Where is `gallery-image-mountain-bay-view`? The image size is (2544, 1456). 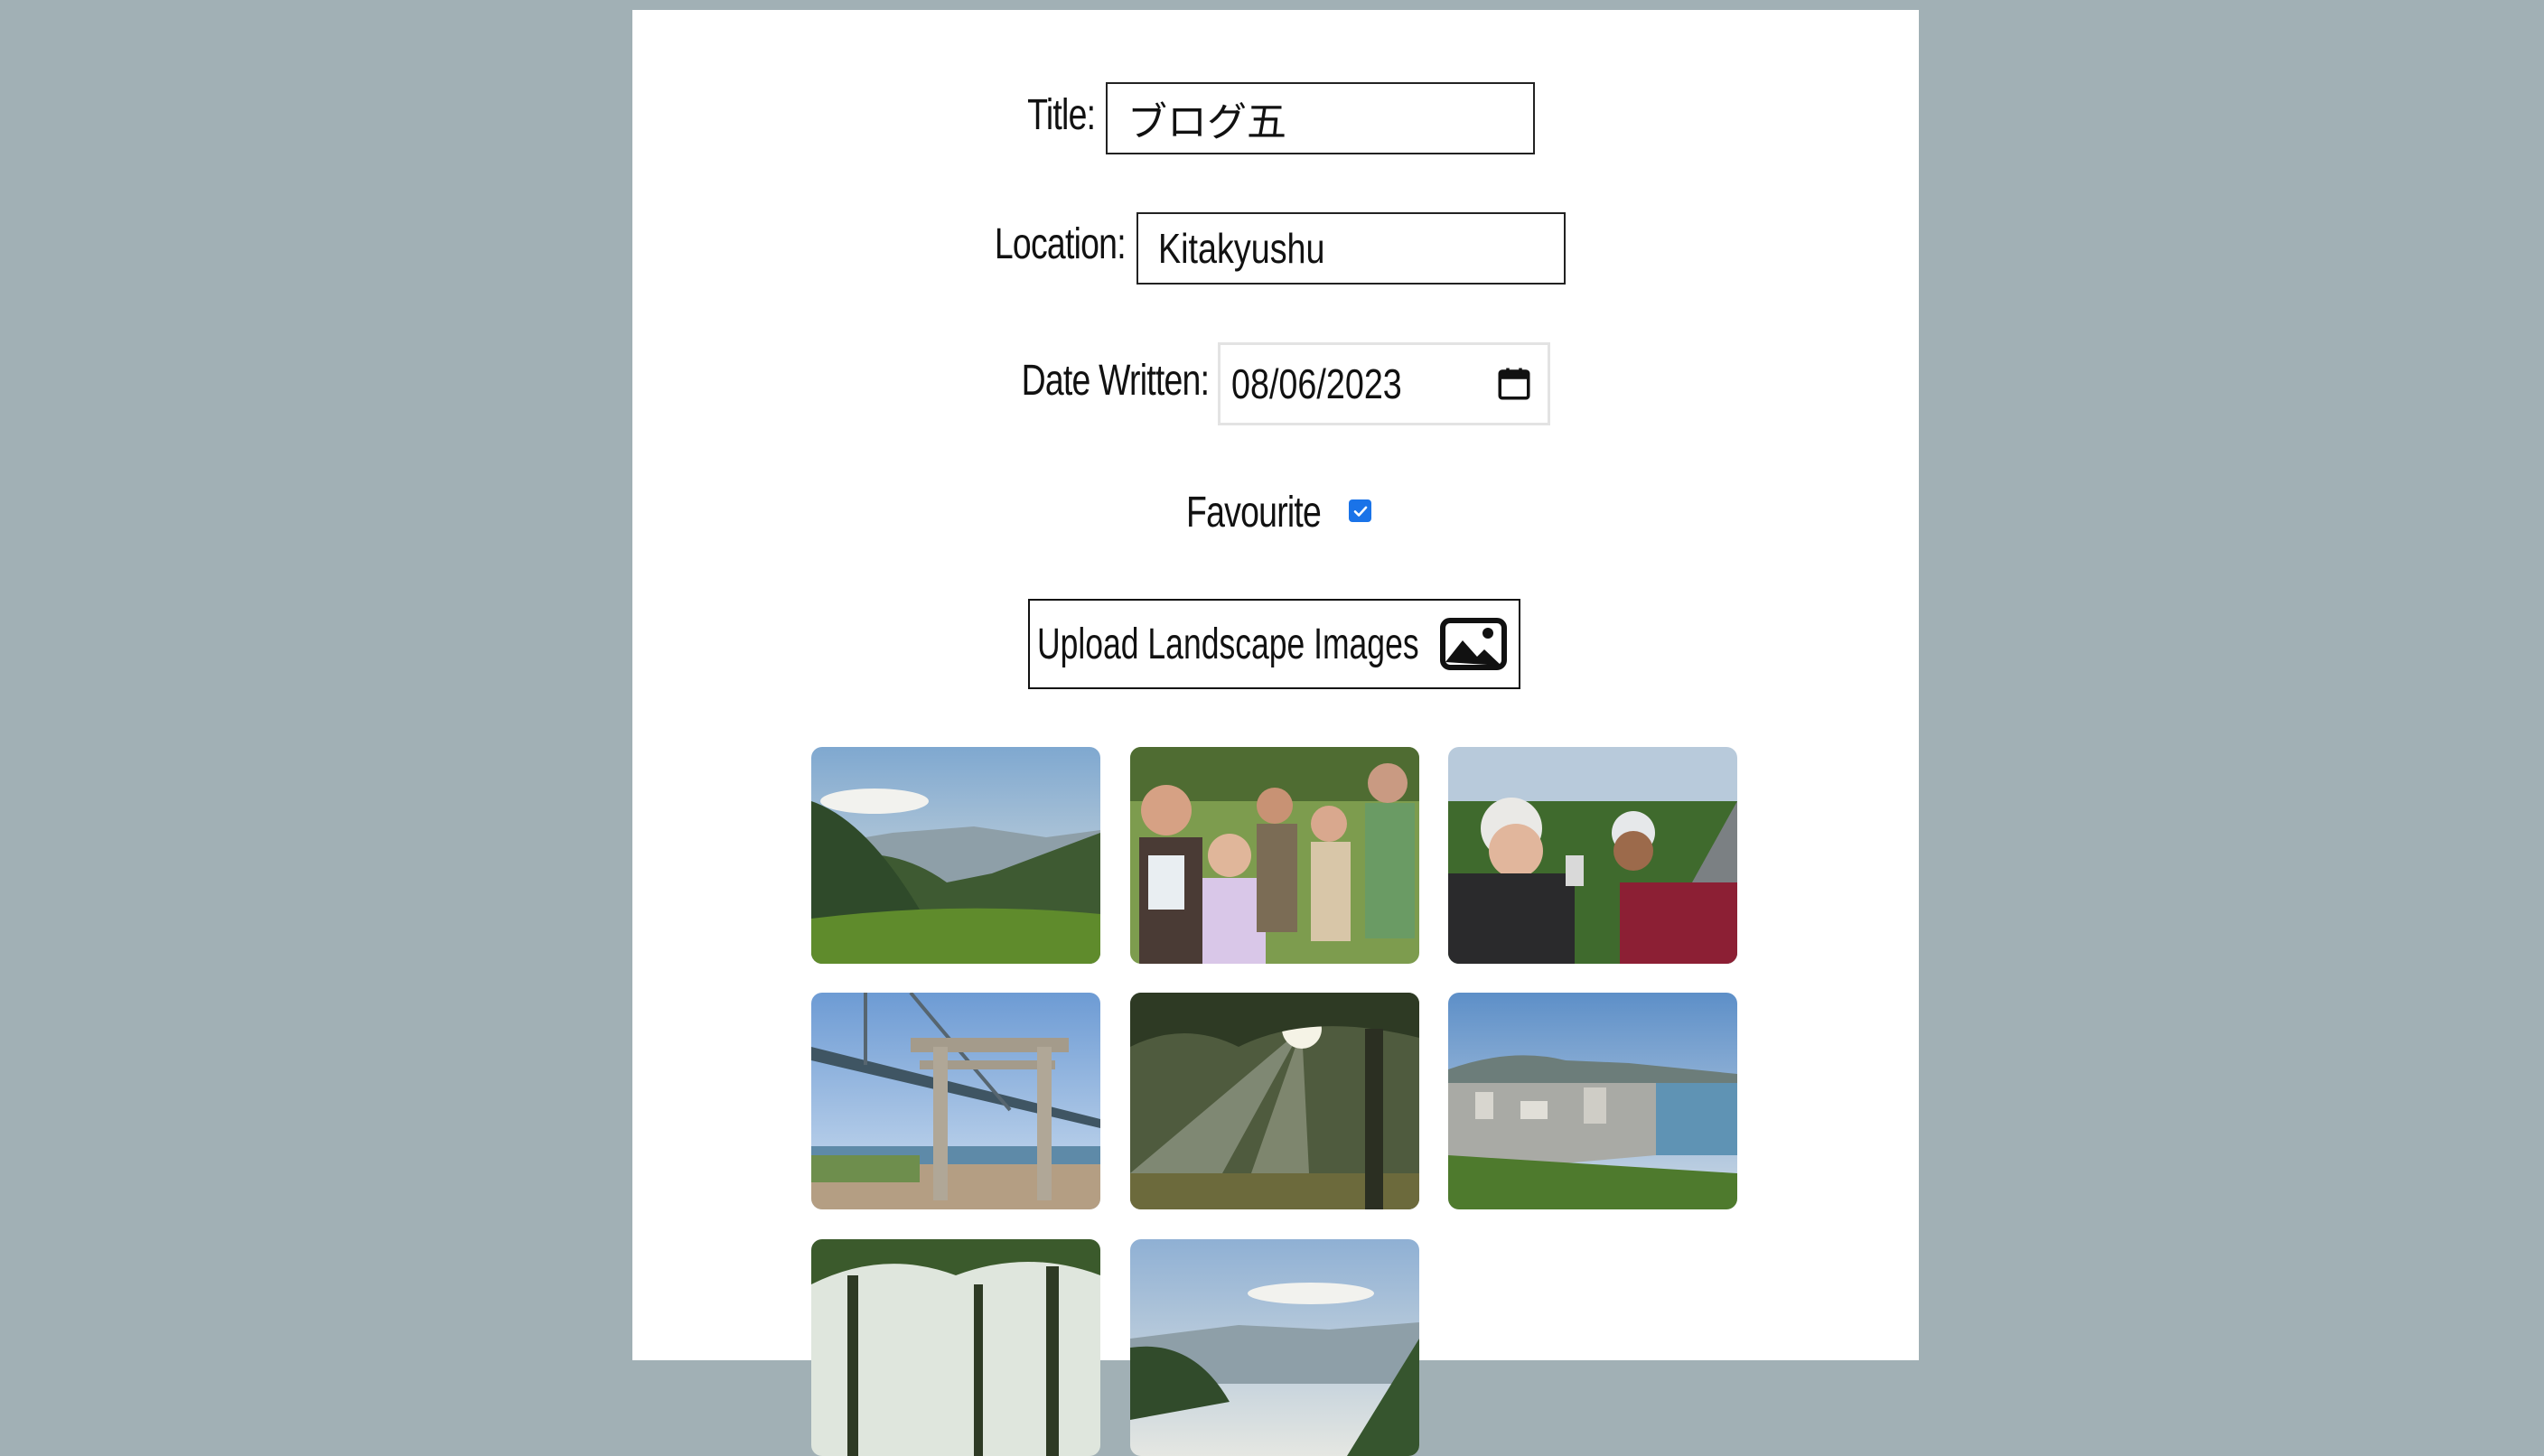
gallery-image-mountain-bay-view is located at coordinates (955, 855).